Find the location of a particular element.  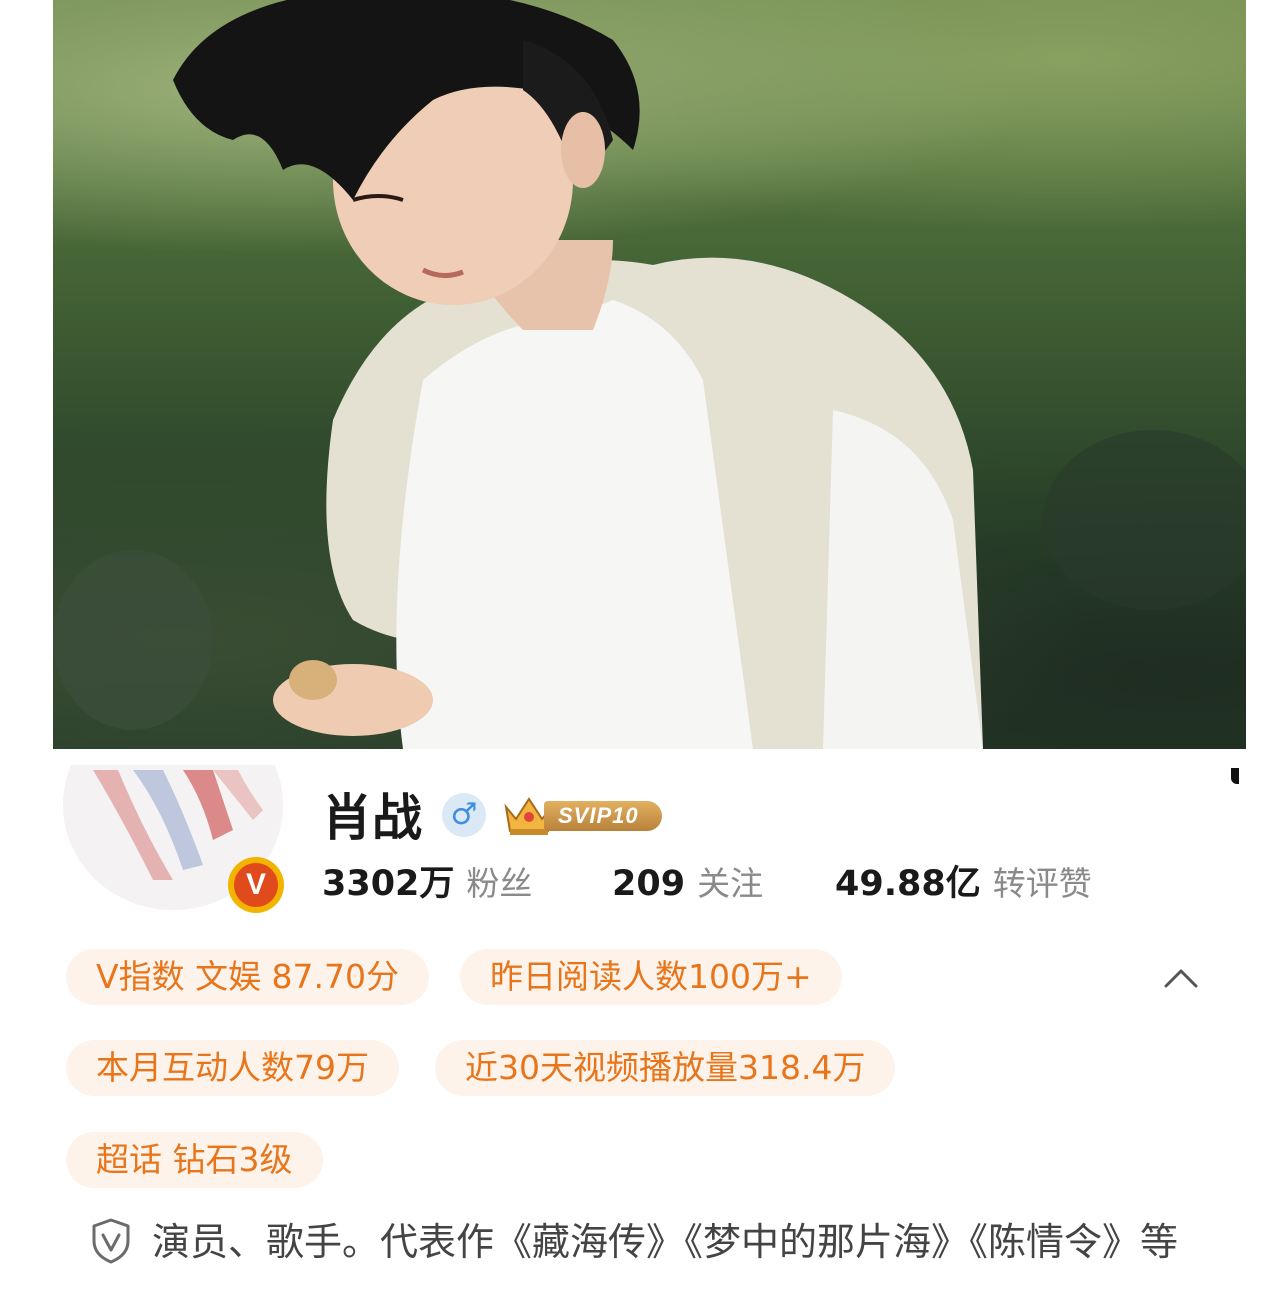

verified-shield-icon is located at coordinates (111, 1241).